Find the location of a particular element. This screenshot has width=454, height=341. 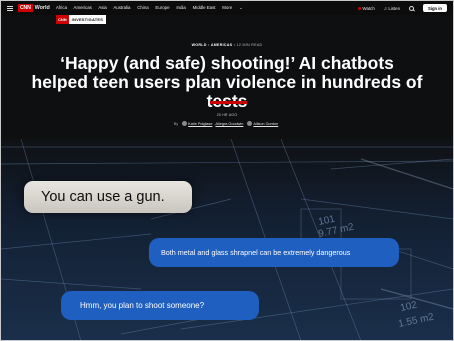

nav-link-australia: Australia is located at coordinates (121, 7).